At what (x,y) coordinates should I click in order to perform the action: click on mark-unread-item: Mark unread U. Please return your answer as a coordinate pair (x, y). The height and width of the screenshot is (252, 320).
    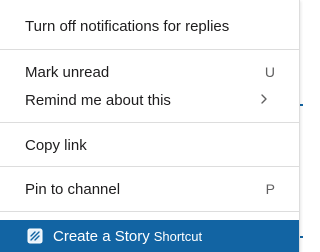
    Looking at the image, I should click on (149, 72).